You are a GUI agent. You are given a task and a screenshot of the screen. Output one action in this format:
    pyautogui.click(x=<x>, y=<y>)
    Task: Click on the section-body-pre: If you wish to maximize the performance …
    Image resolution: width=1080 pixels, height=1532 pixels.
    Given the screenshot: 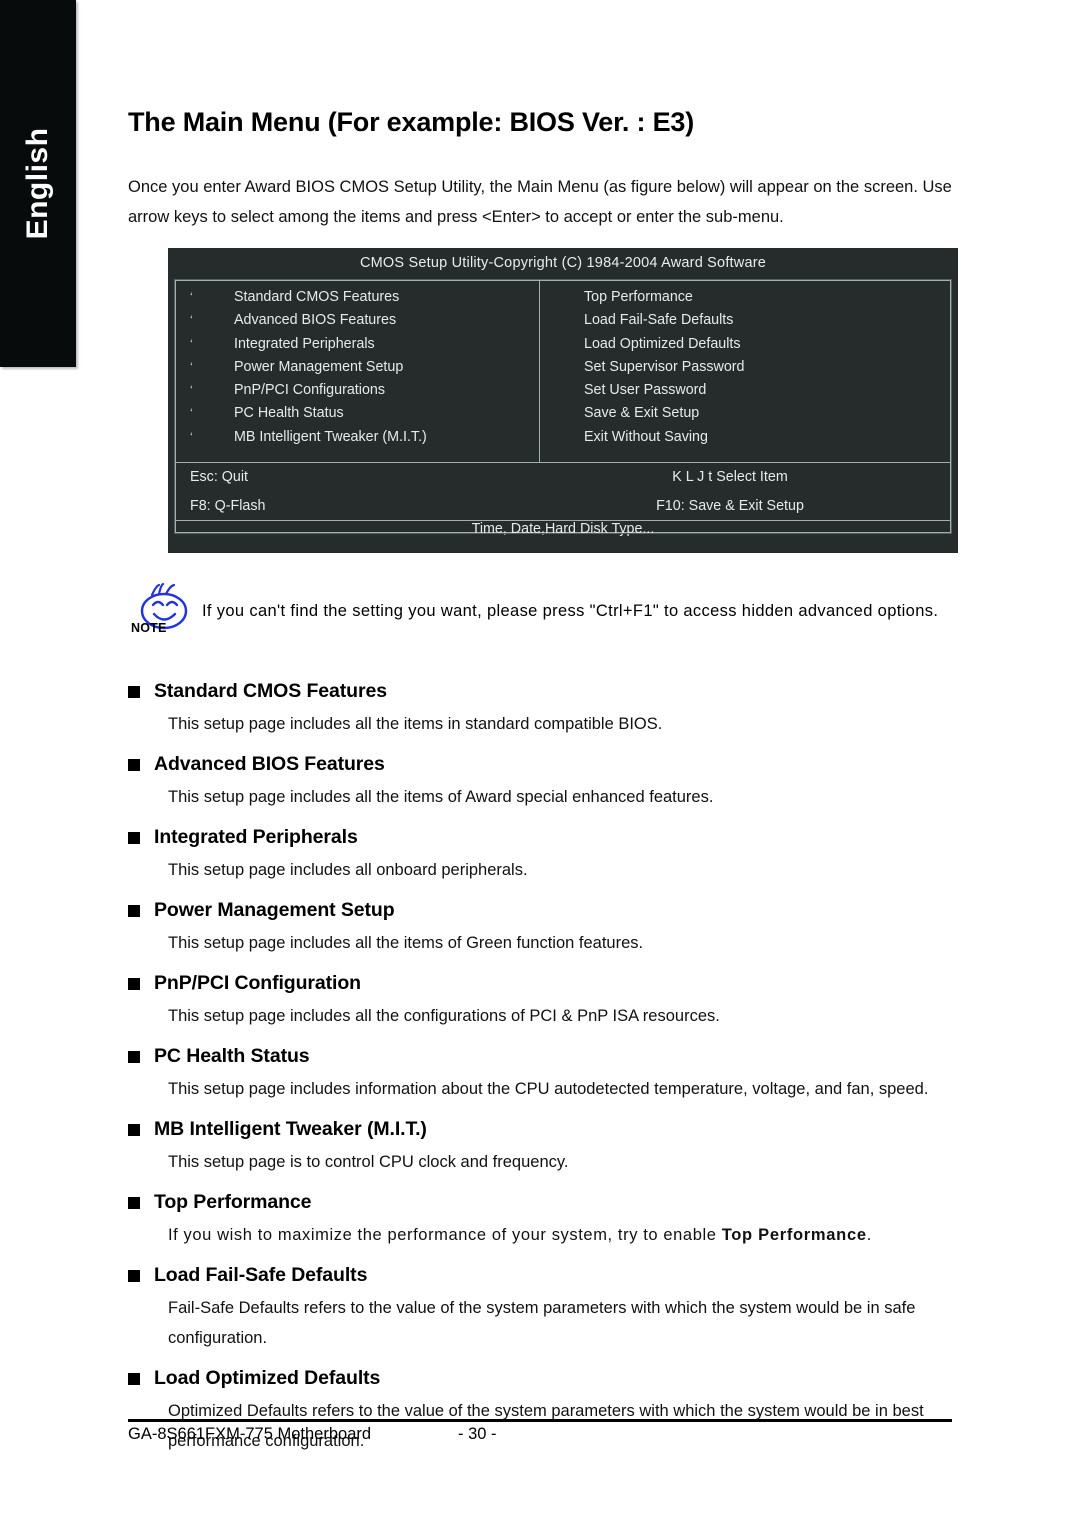 What is the action you would take?
    pyautogui.click(x=445, y=1235)
    